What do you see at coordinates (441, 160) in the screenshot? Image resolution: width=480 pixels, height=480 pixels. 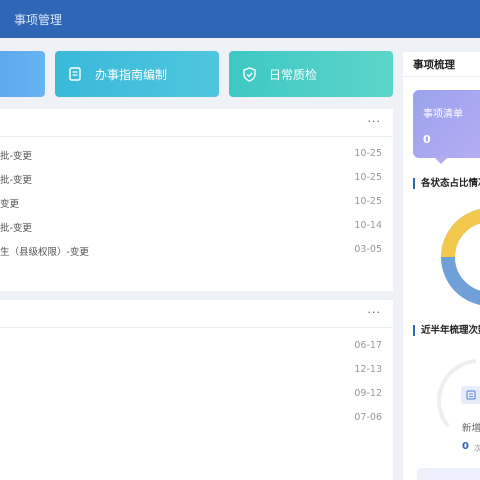 I see `stat-card-pointer` at bounding box center [441, 160].